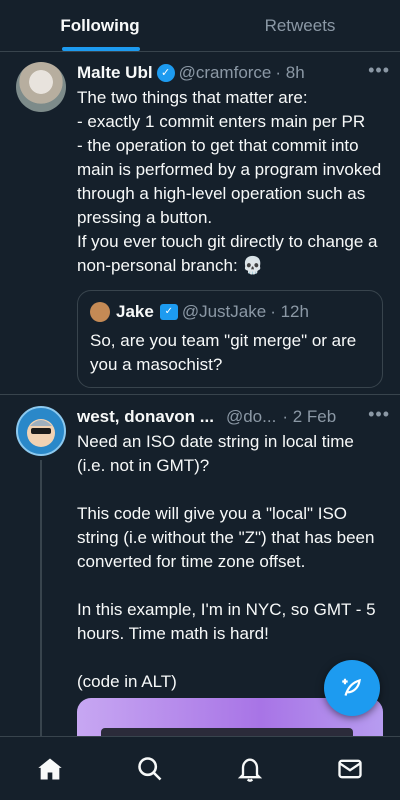 This screenshot has width=400, height=800. Describe the element at coordinates (289, 311) in the screenshot. I see `quoted-time: · 12h` at that location.